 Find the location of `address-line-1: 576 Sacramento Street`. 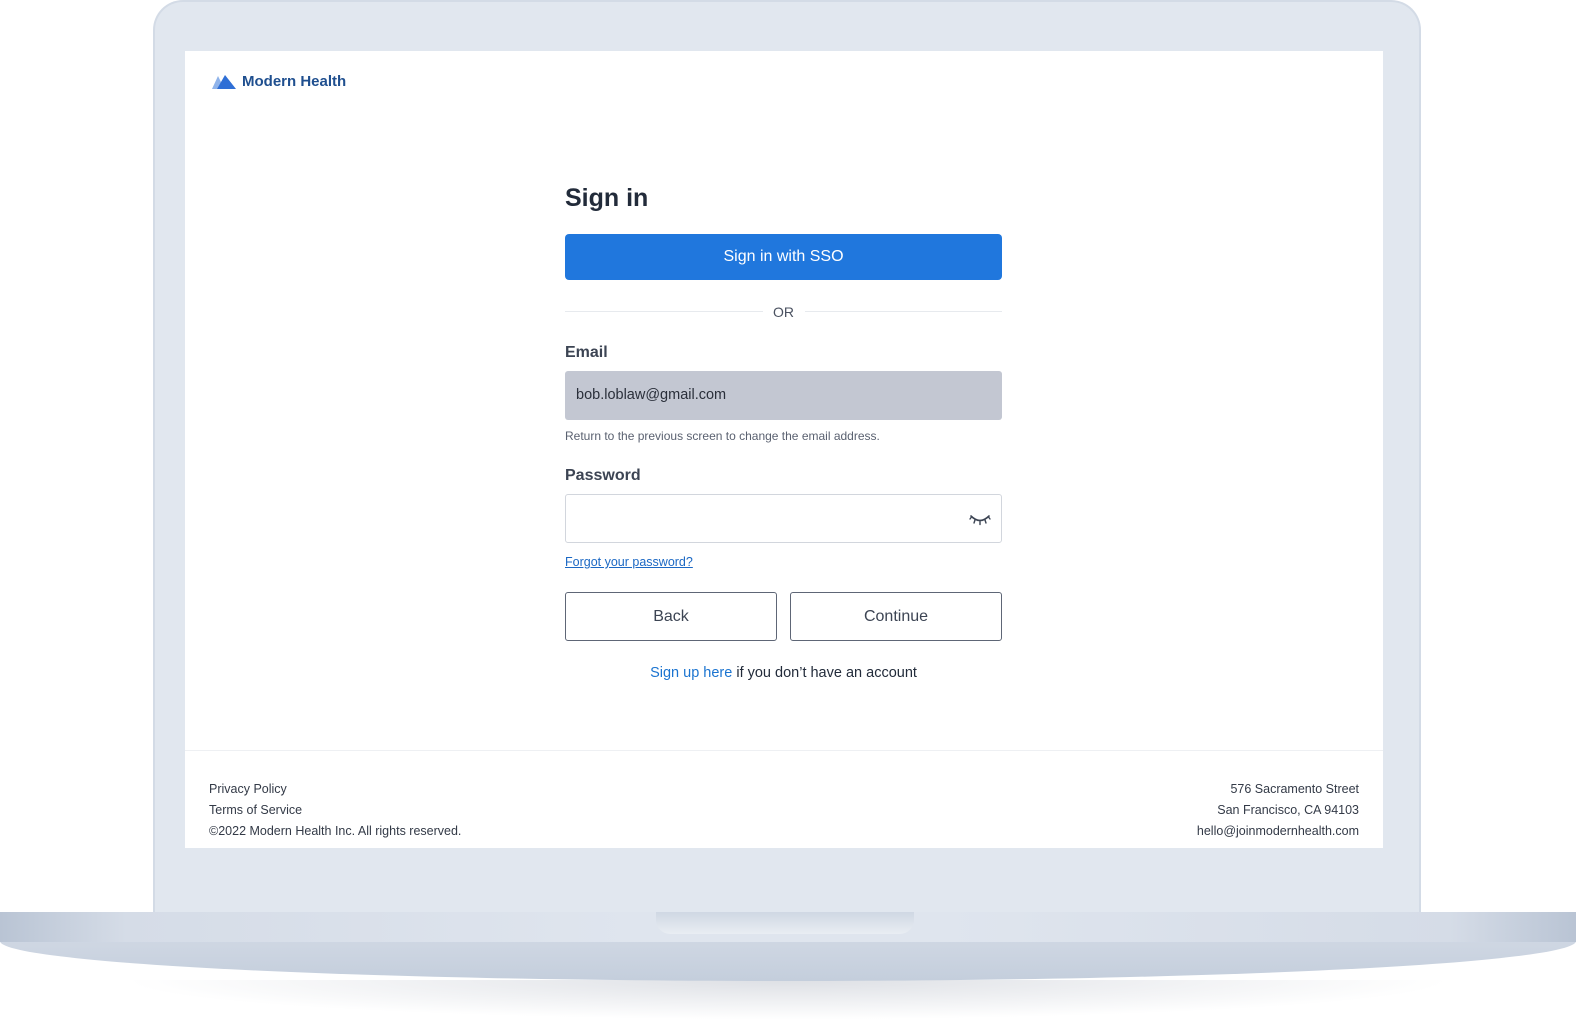

address-line-1: 576 Sacramento Street is located at coordinates (1294, 789).